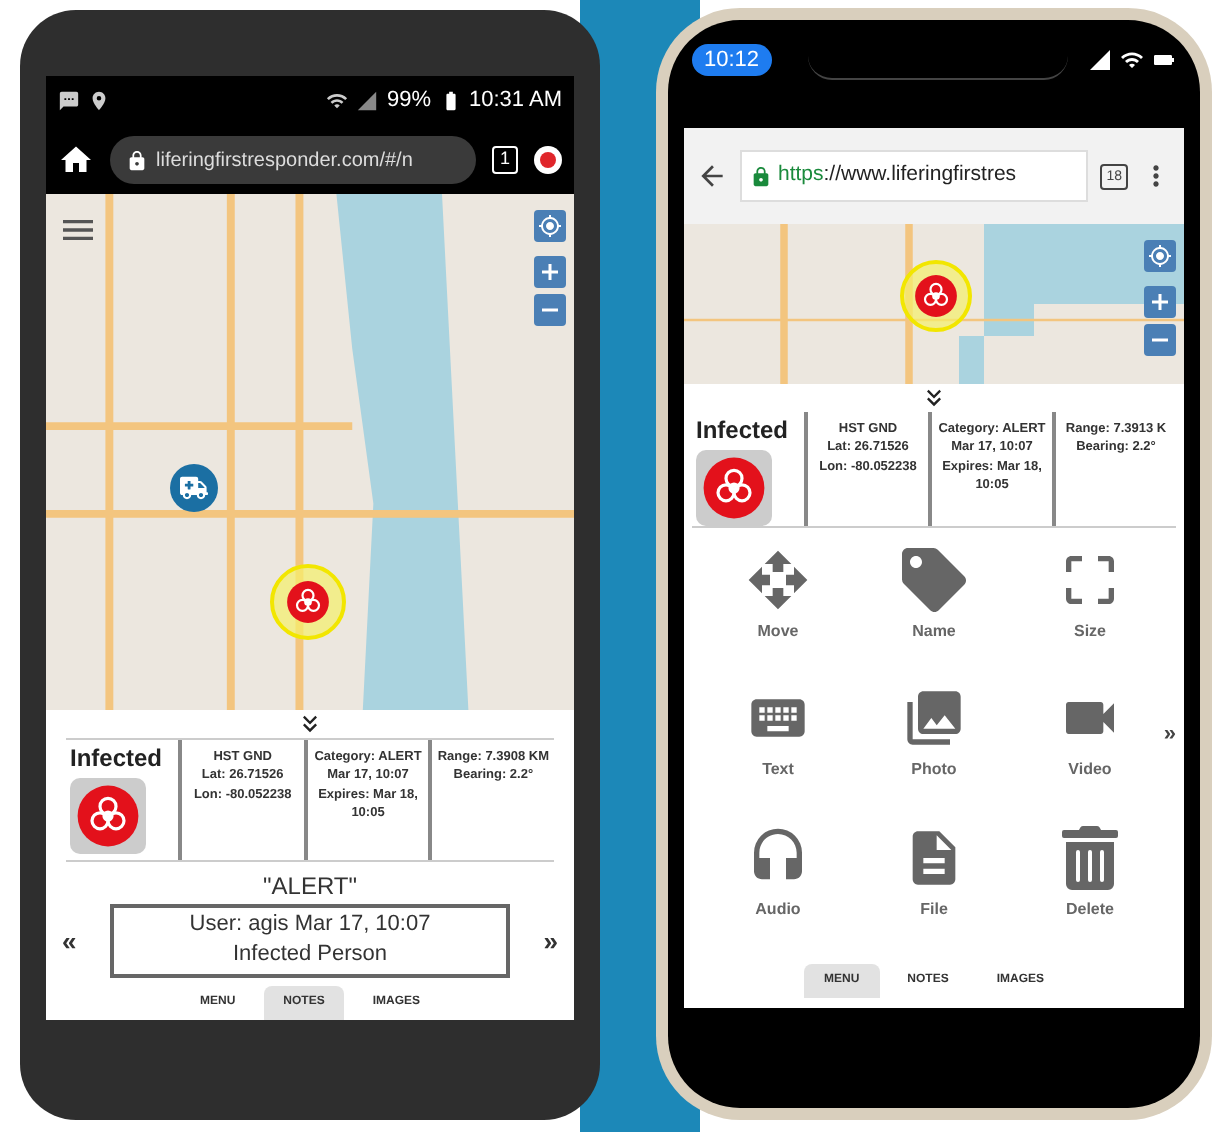 The width and height of the screenshot is (1212, 1132). What do you see at coordinates (310, 955) in the screenshot?
I see `note-text: Infected Person` at bounding box center [310, 955].